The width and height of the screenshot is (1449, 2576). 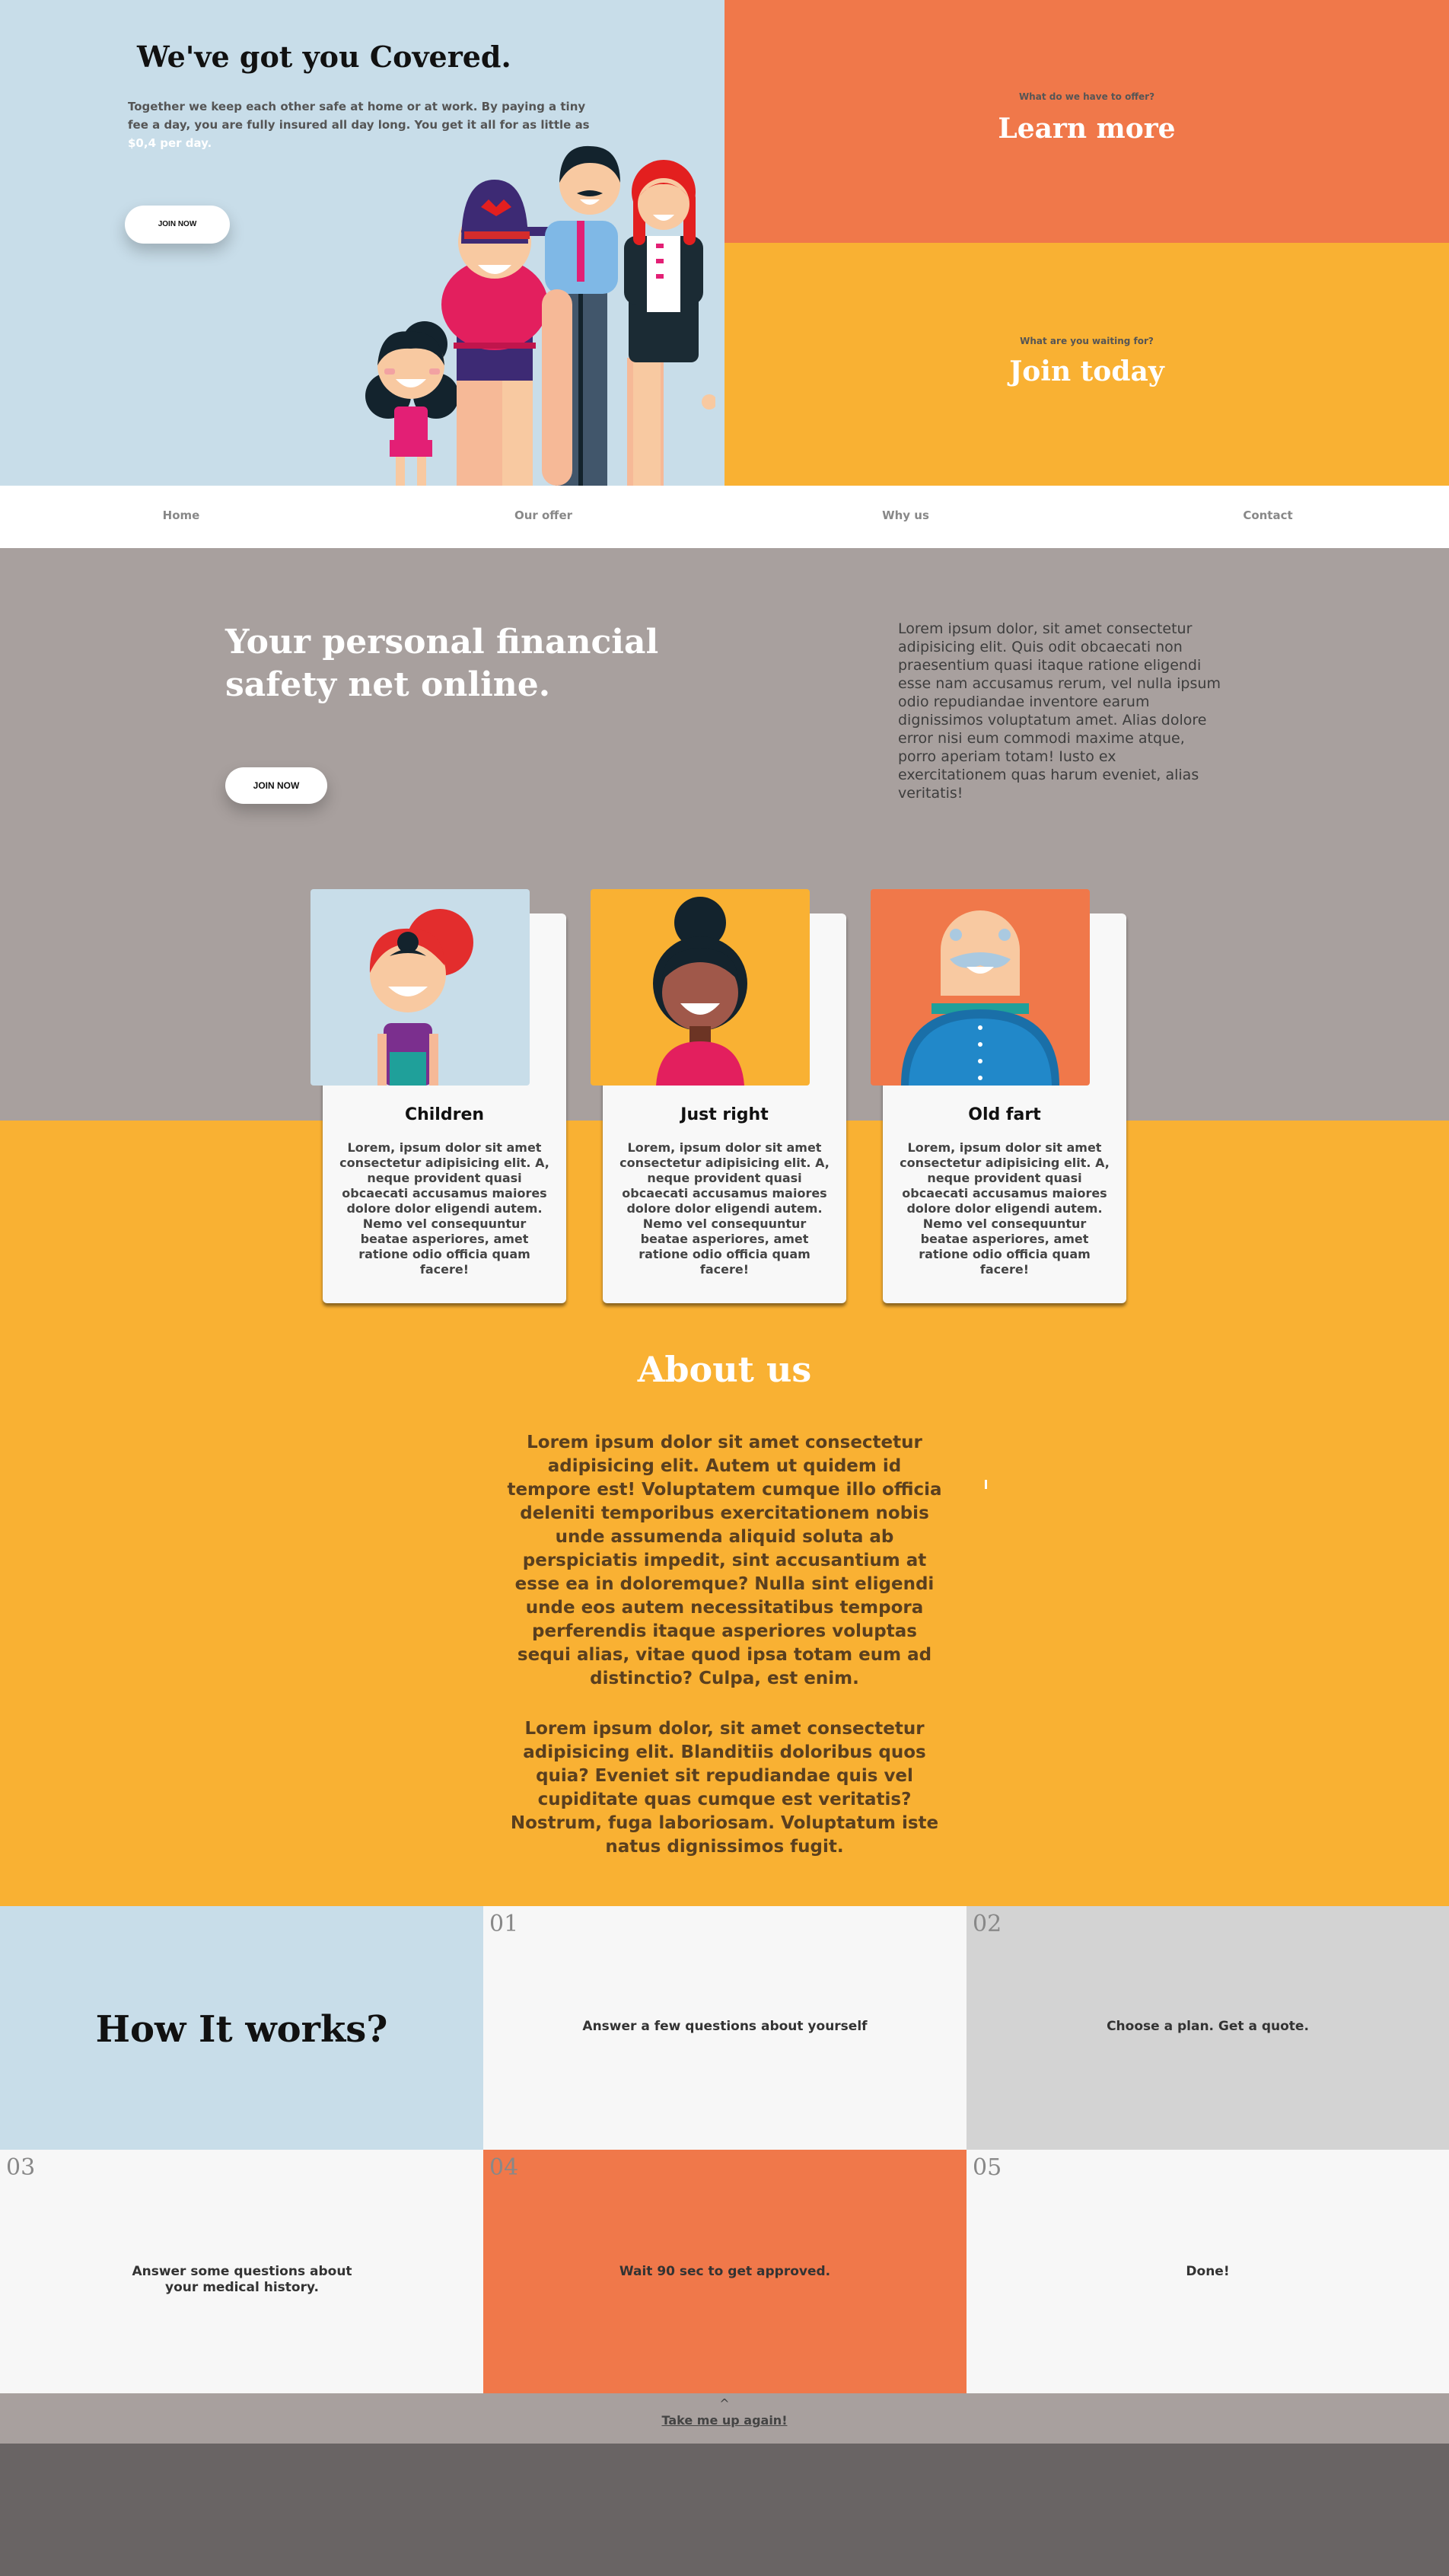 I want to click on hero-price-highlight: $0,4 per day., so click(x=170, y=143).